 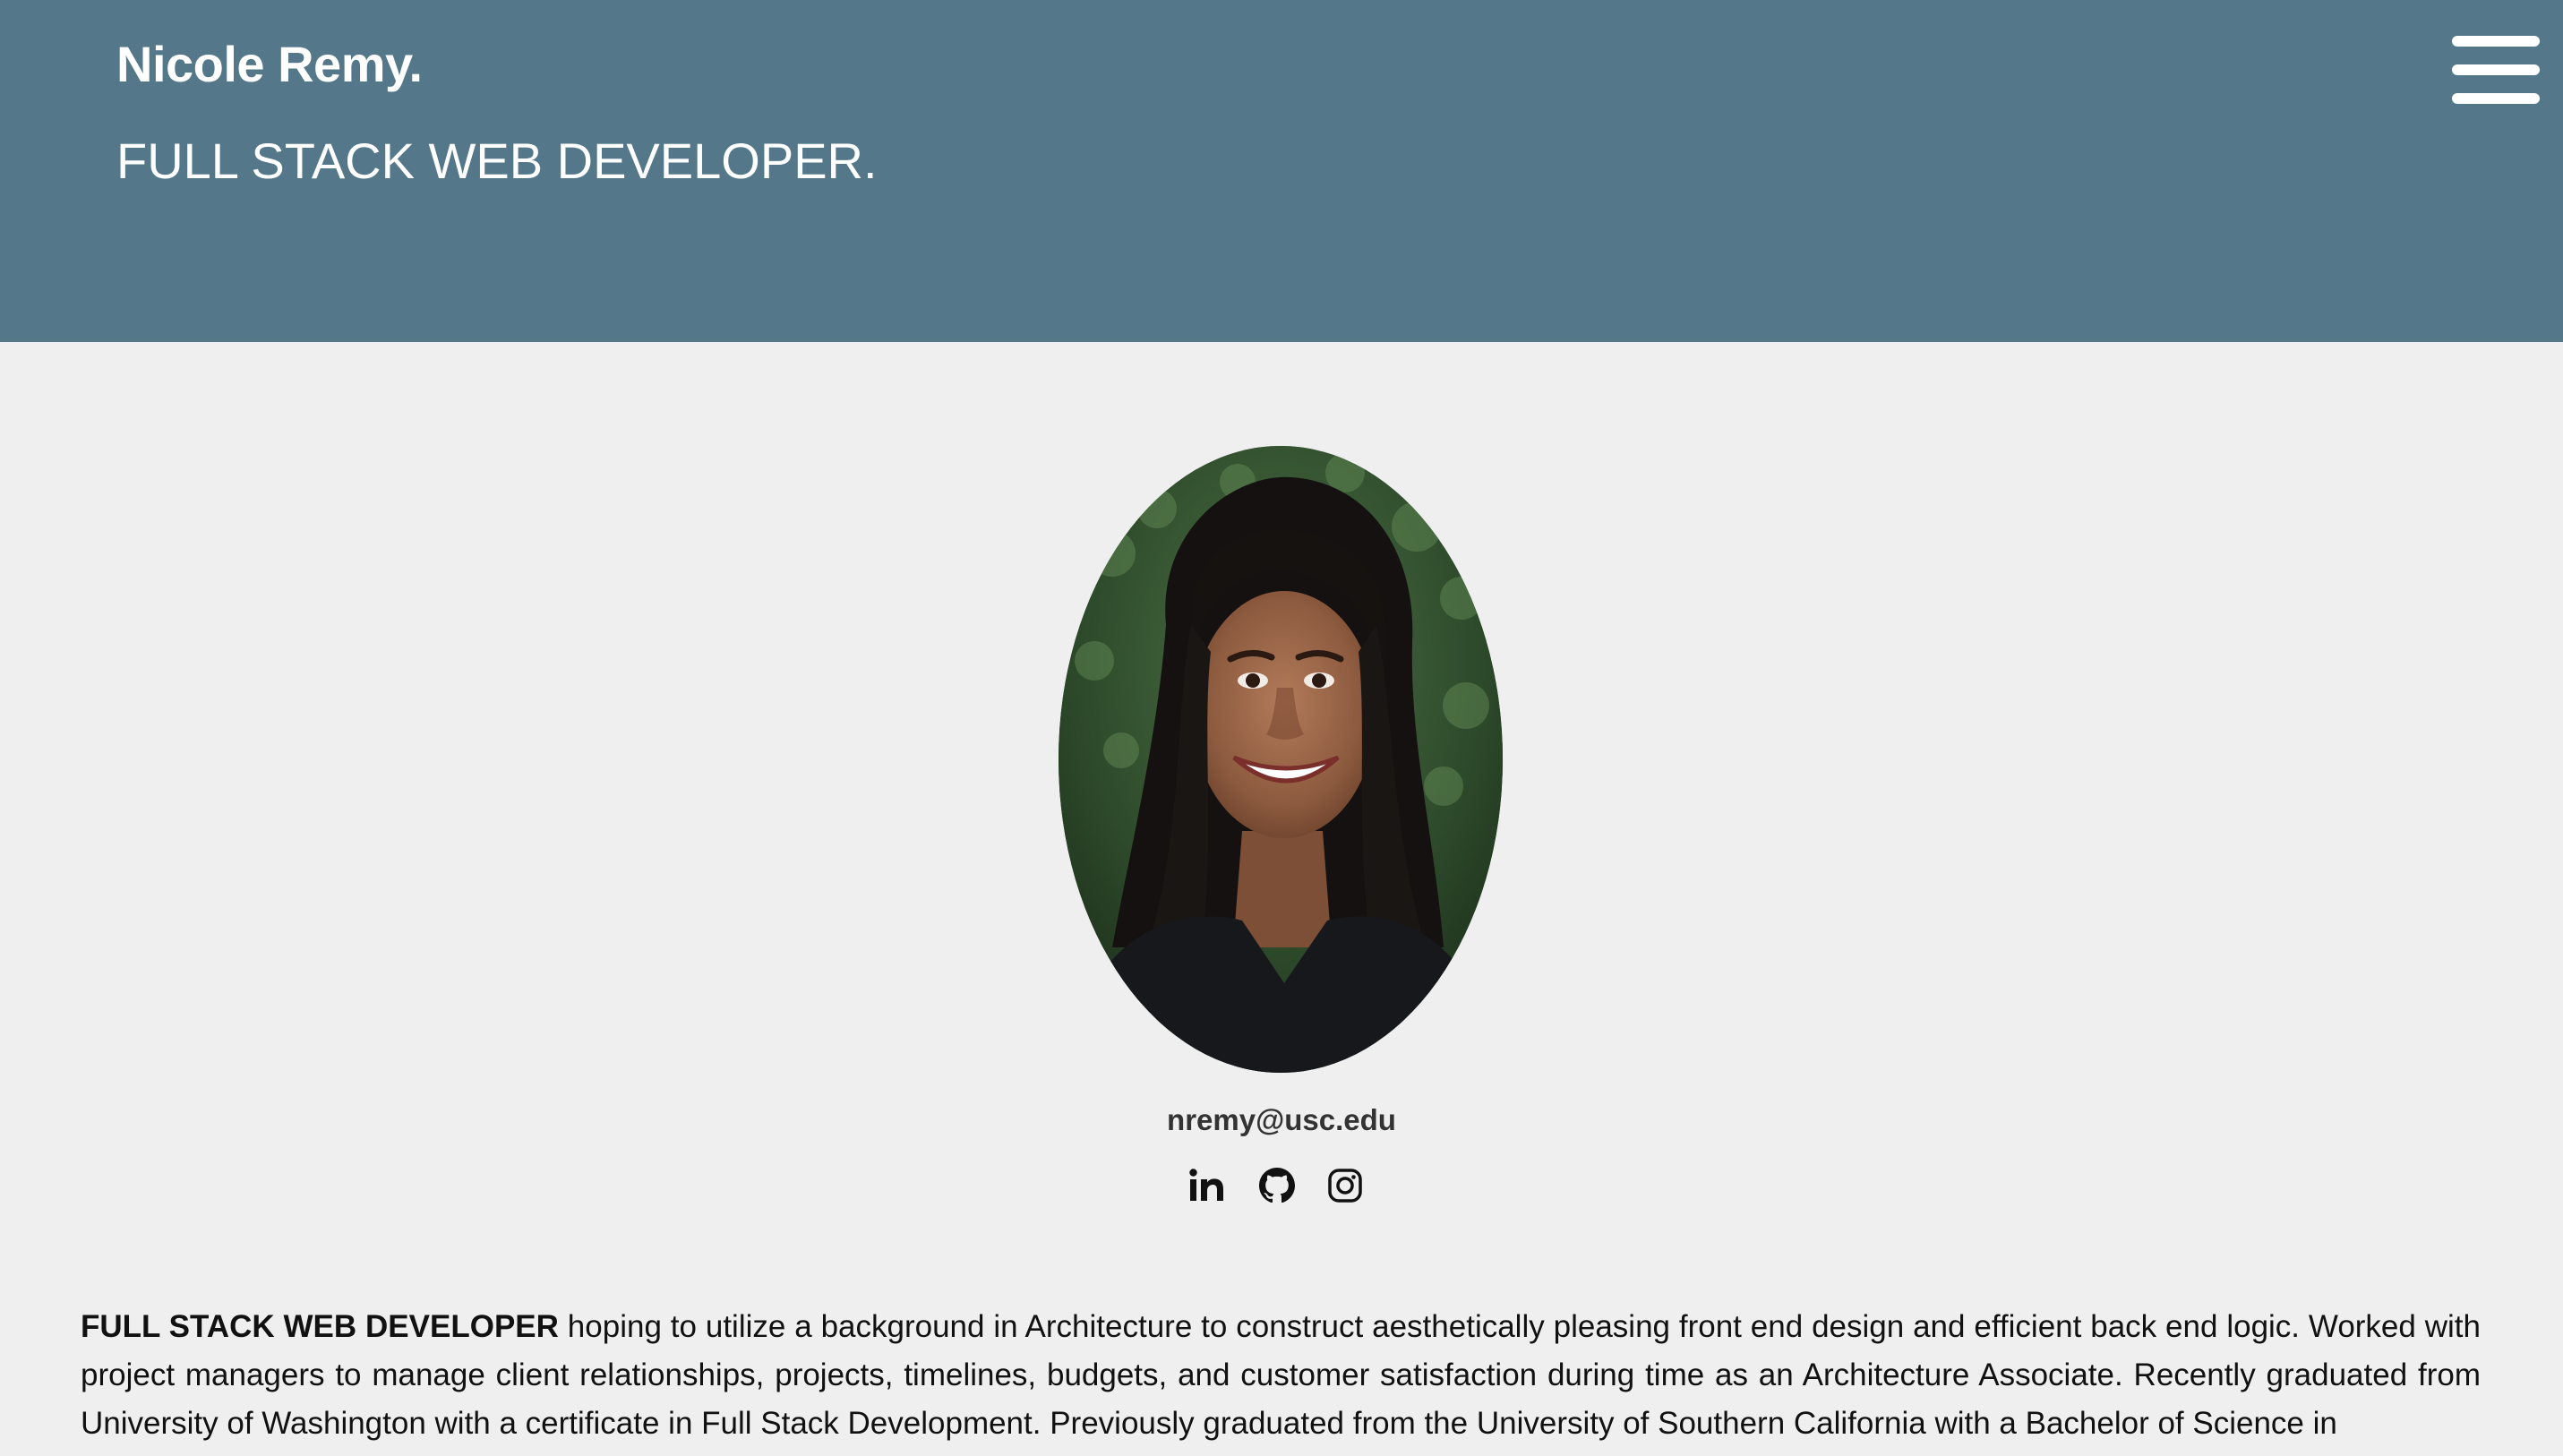 What do you see at coordinates (497, 161) in the screenshot?
I see `site-tagline: FULL STACK WEB DEVELOPER.` at bounding box center [497, 161].